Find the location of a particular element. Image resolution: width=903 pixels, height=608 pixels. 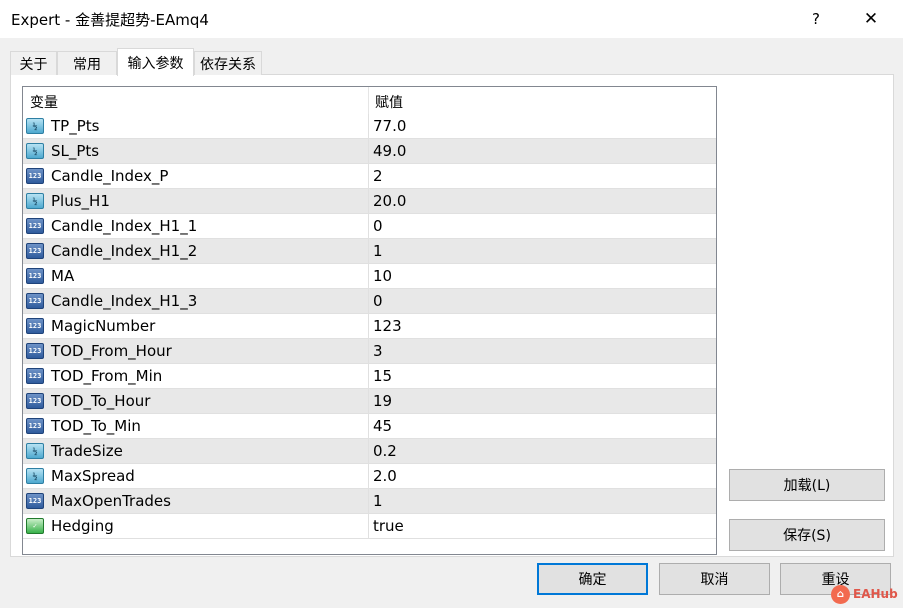

param-name: MaxSpread is located at coordinates (93, 476).